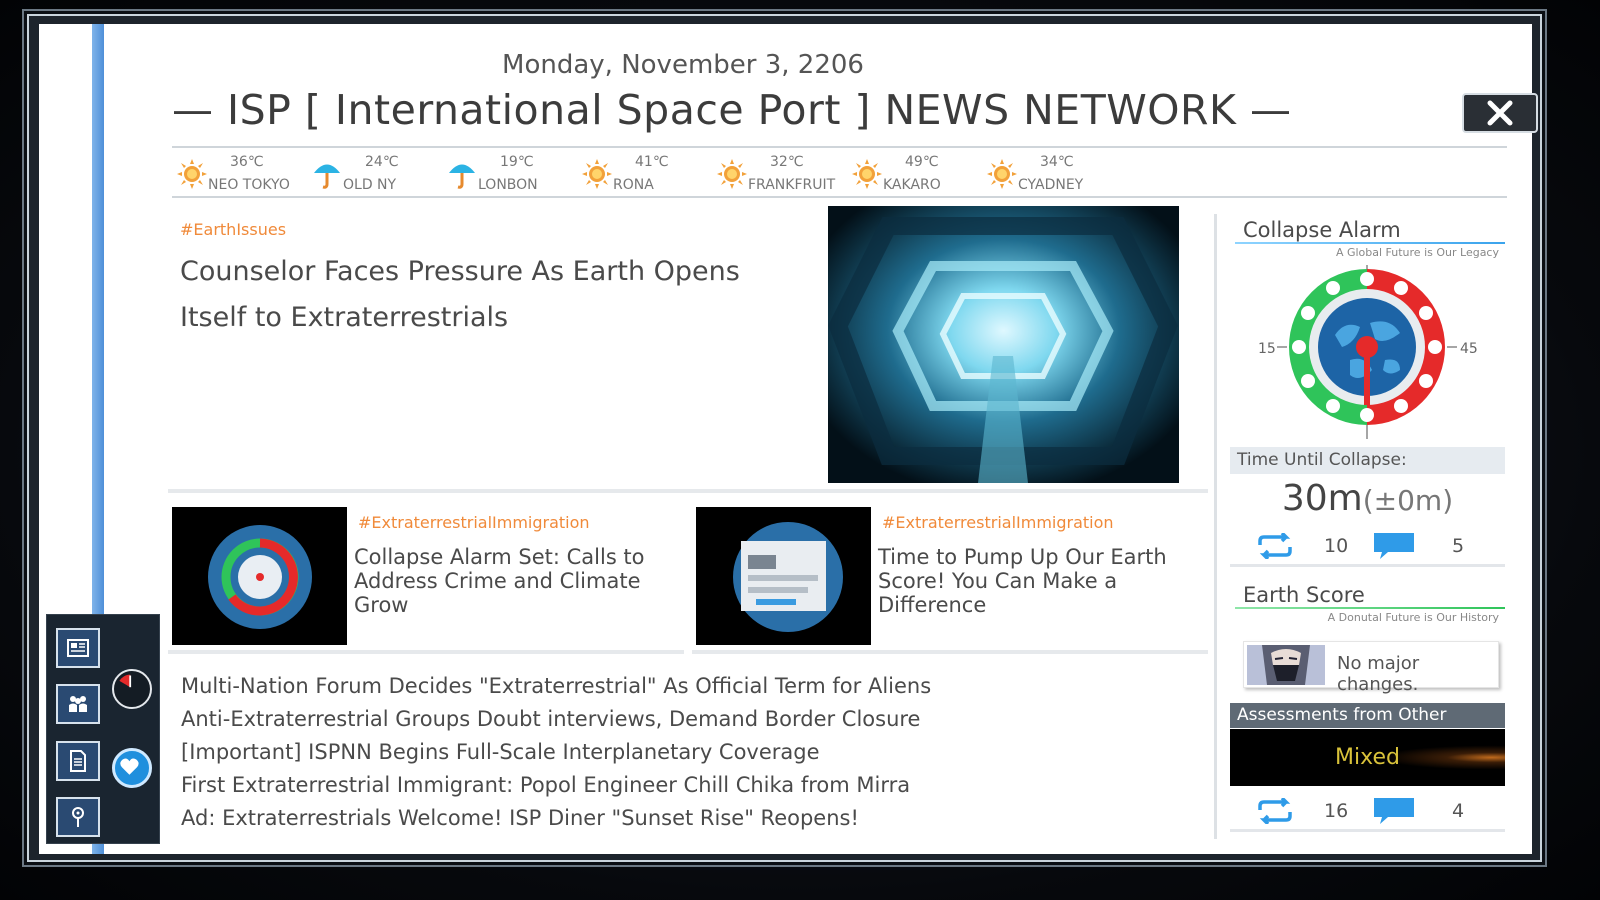  Describe the element at coordinates (382, 162) in the screenshot. I see `weather-temp: 24℃` at that location.